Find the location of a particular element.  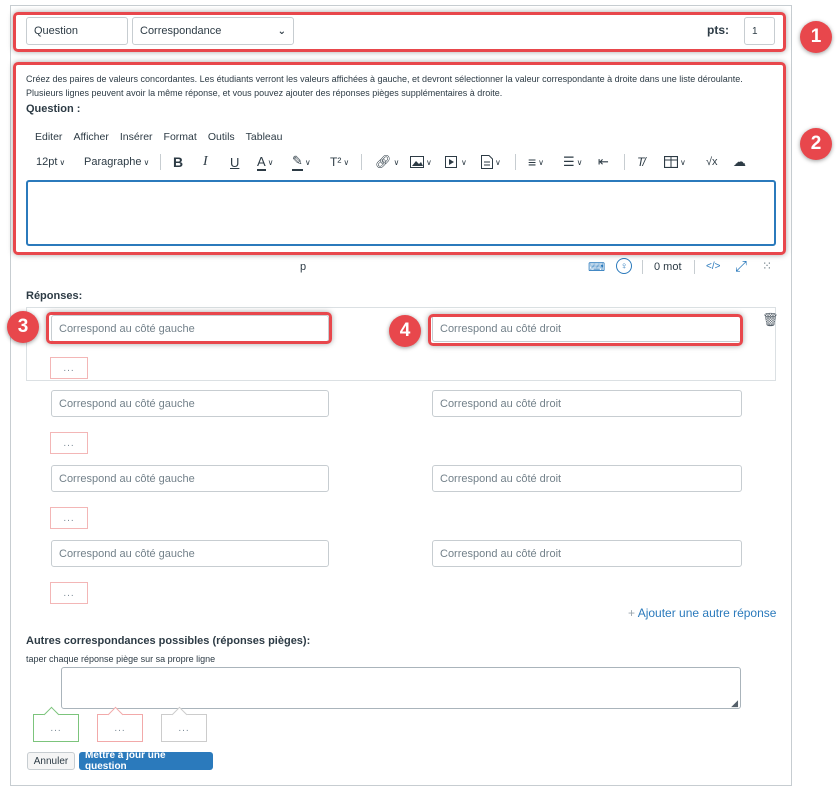

accessibility-icon: ♀︎ is located at coordinates (624, 266).